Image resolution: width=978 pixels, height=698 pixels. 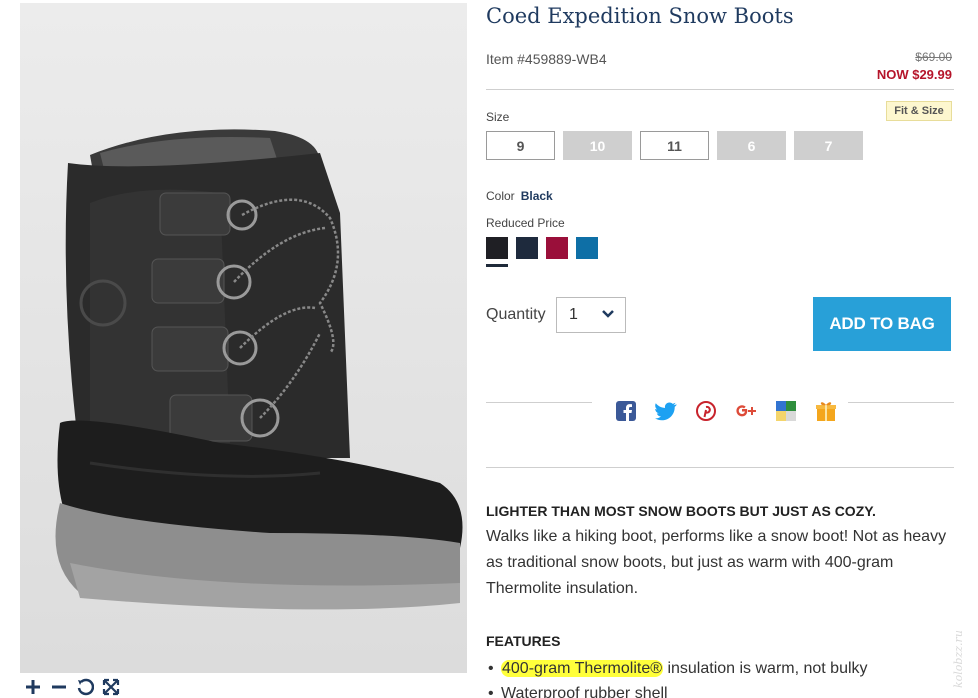 I want to click on sale-price: NOW $29.99, so click(x=914, y=74).